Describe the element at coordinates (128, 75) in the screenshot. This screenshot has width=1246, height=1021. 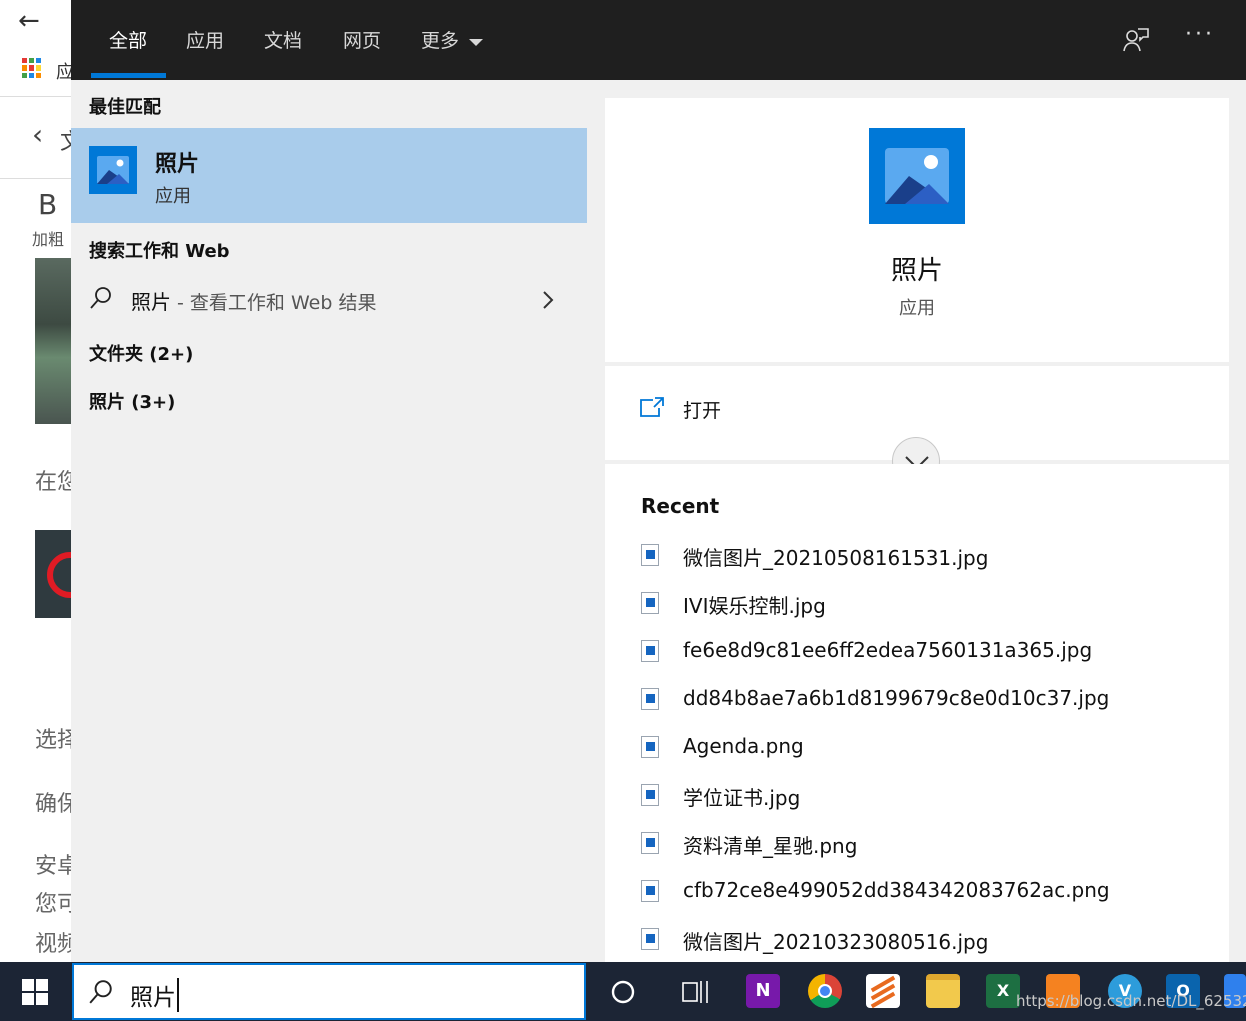
I see `active-tab-indicator` at that location.